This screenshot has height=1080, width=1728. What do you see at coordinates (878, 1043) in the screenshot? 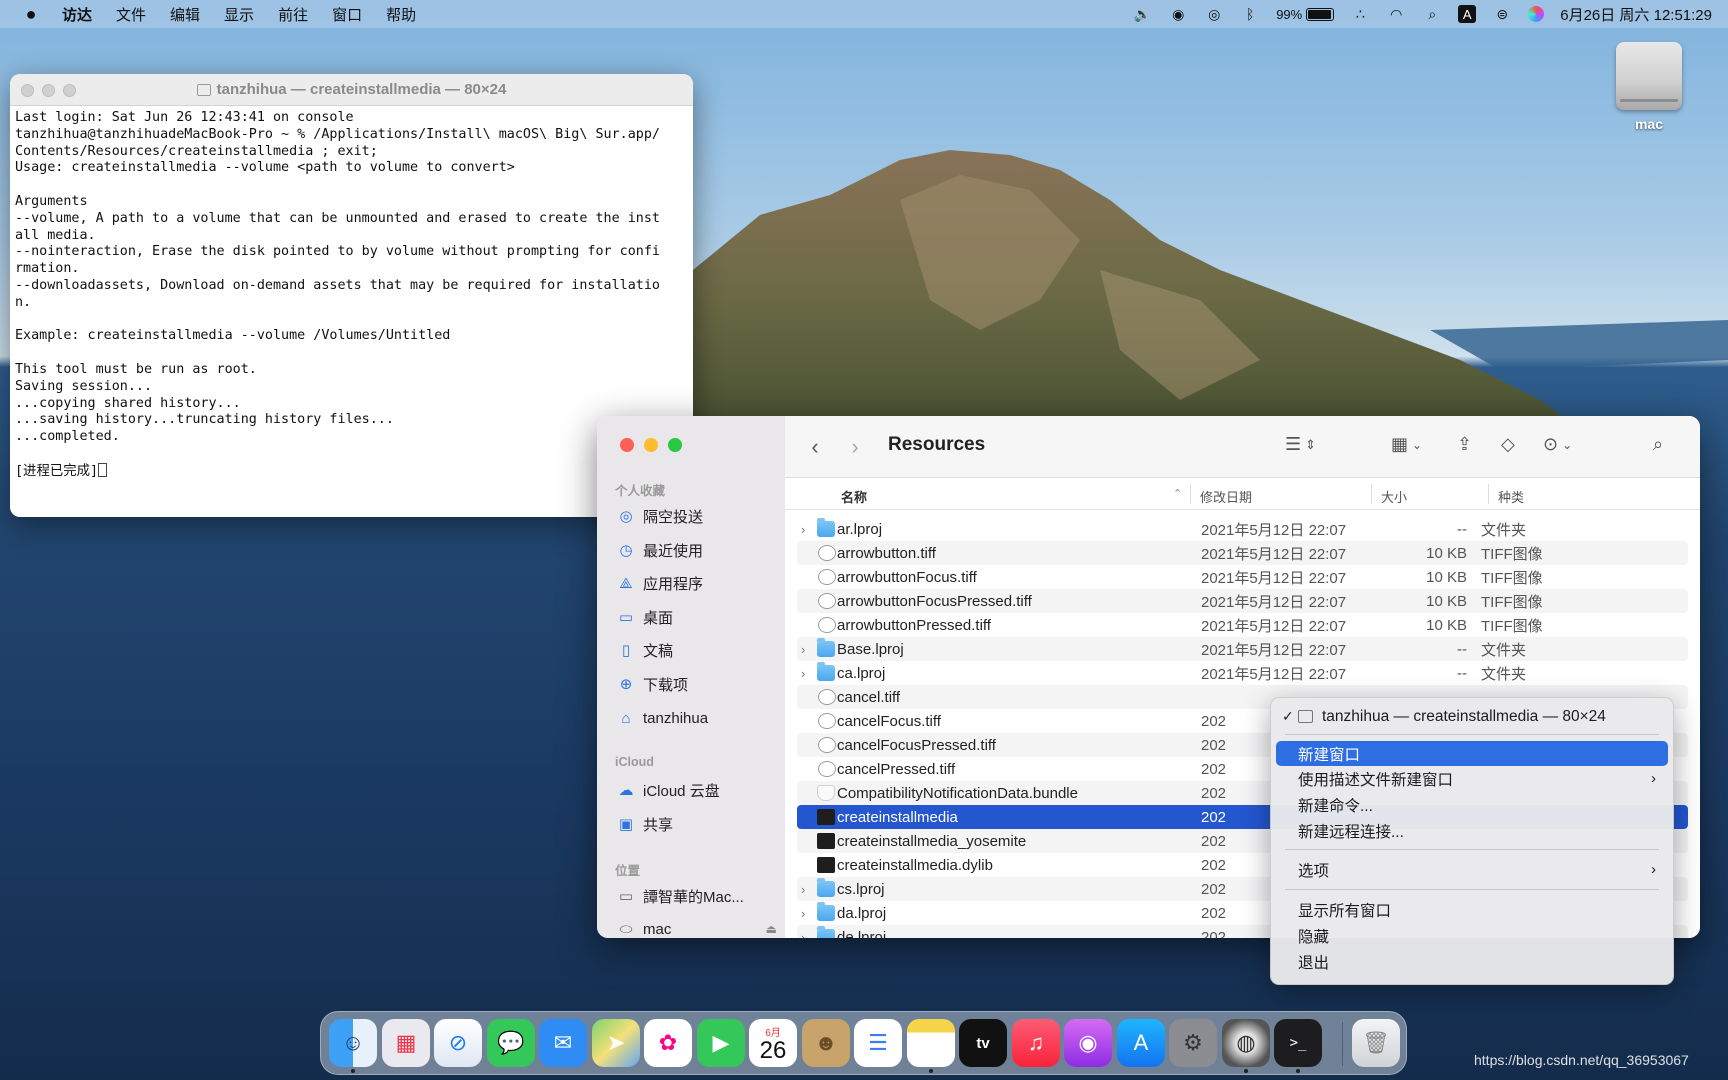
I see `dock-reminders-icon: ☰` at bounding box center [878, 1043].